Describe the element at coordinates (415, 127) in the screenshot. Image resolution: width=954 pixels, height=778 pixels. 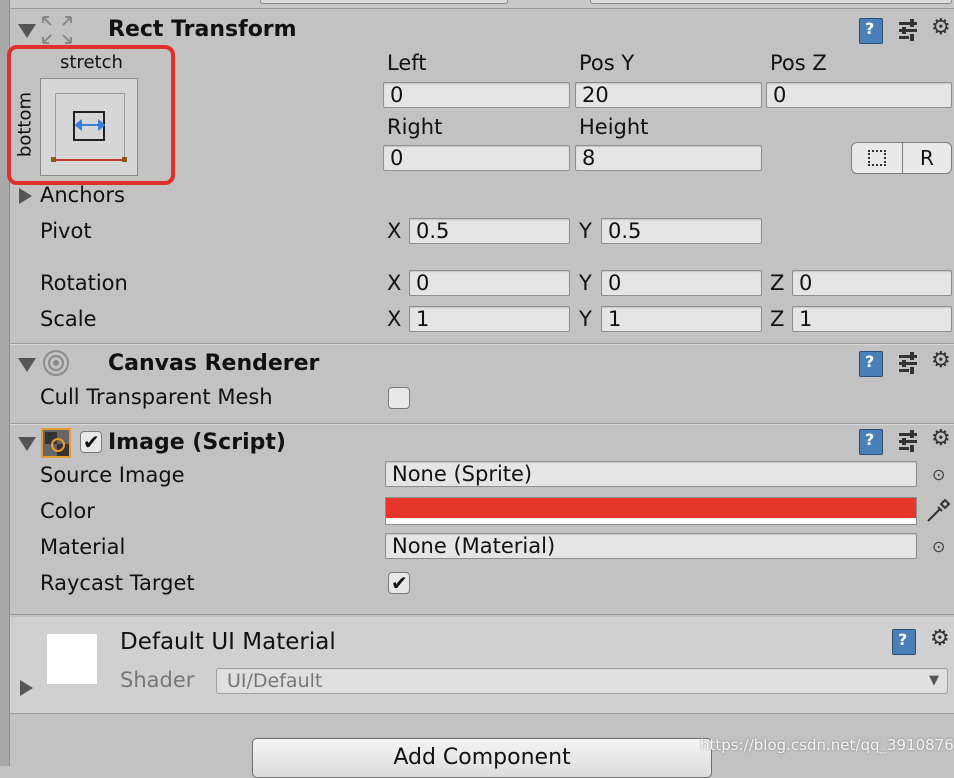
I see `right-label: Right` at that location.